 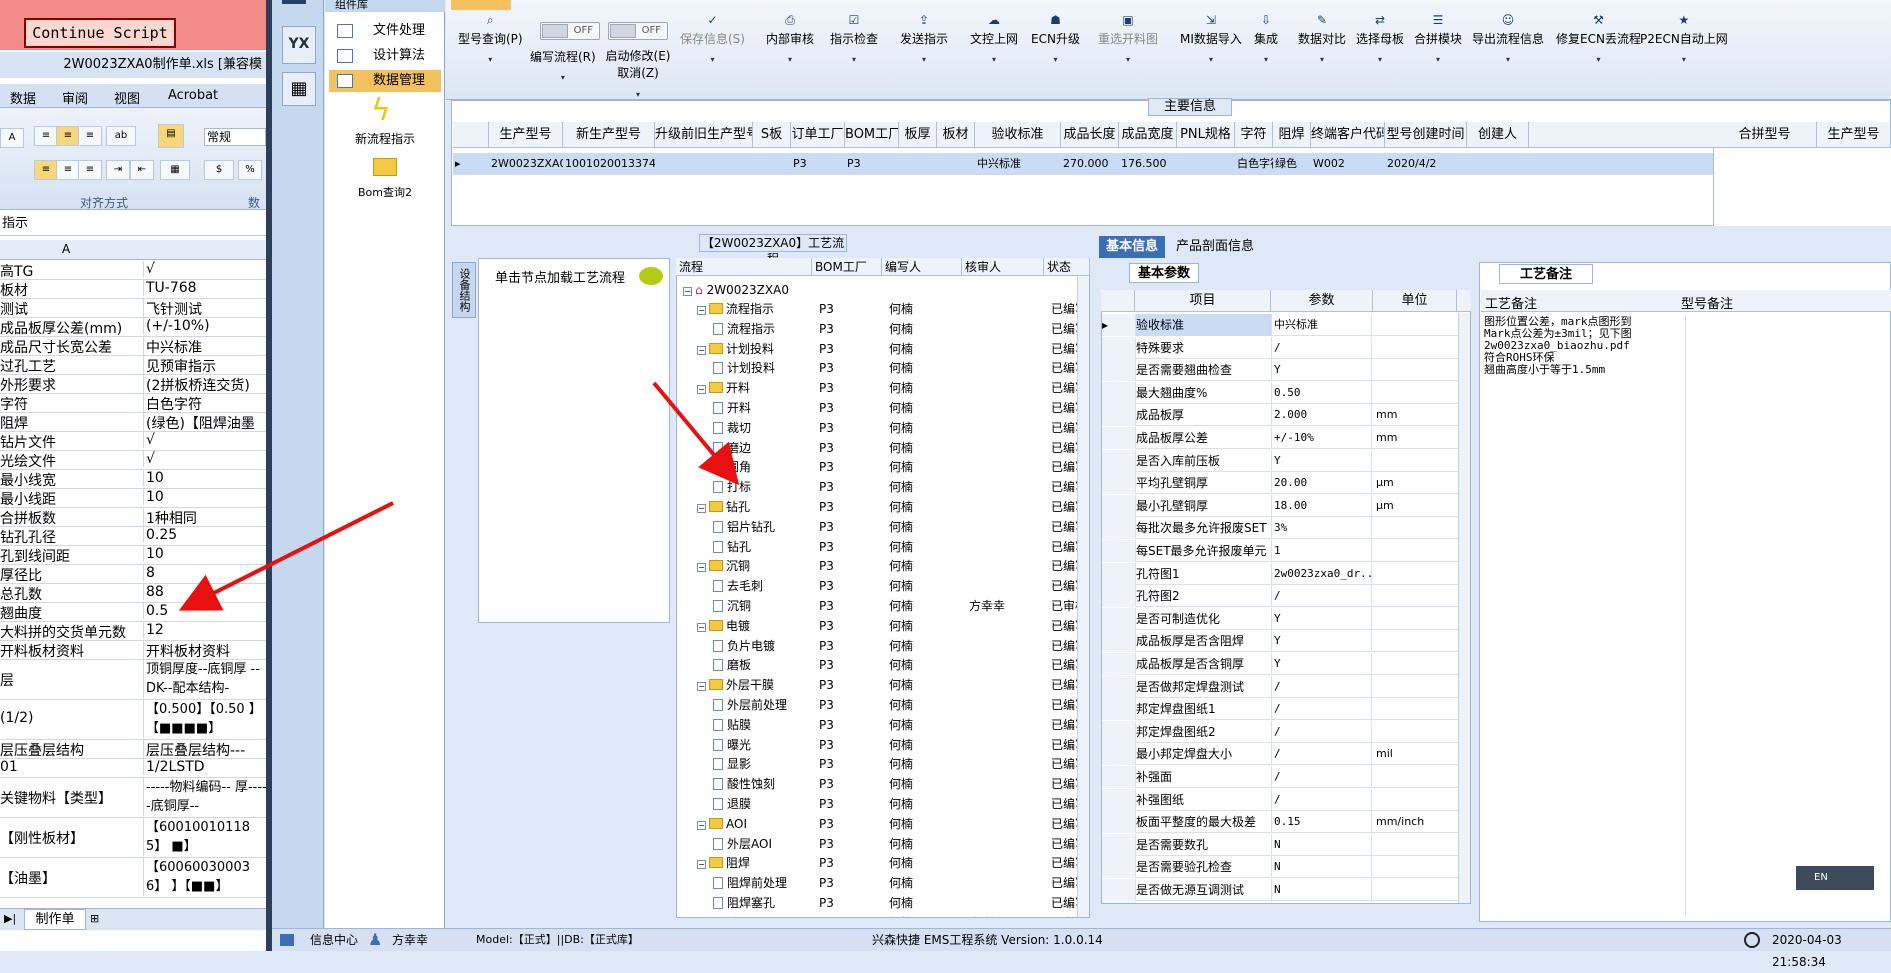 What do you see at coordinates (723, 626) in the screenshot?
I see `tree-node: − 电镀` at bounding box center [723, 626].